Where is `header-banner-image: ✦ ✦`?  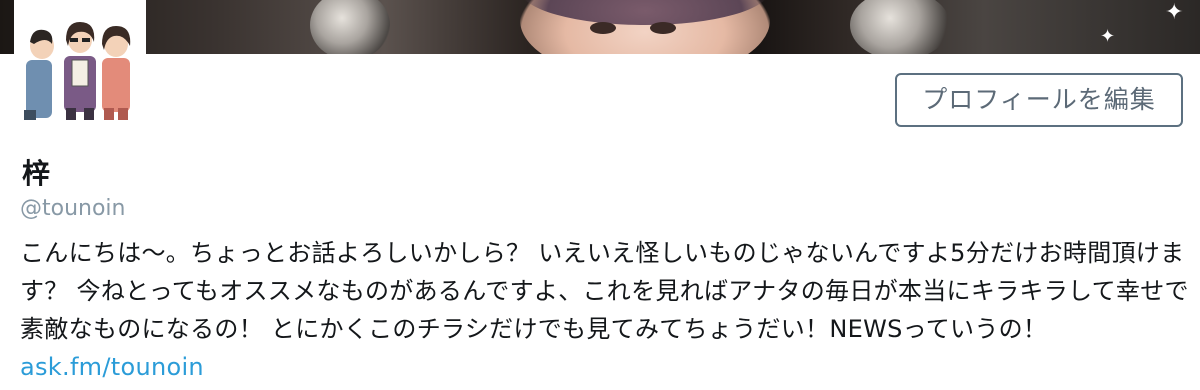 header-banner-image: ✦ ✦ is located at coordinates (600, 27).